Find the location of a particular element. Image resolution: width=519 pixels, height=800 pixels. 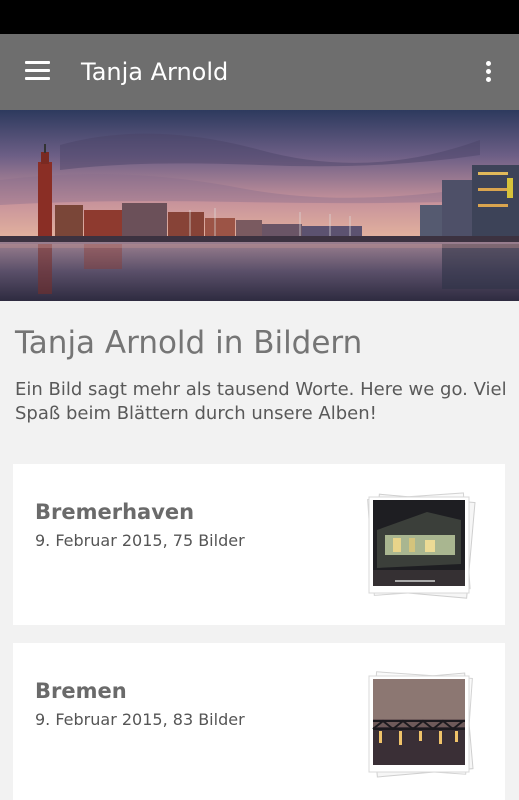

album-title: Bremerhaven is located at coordinates (115, 512).